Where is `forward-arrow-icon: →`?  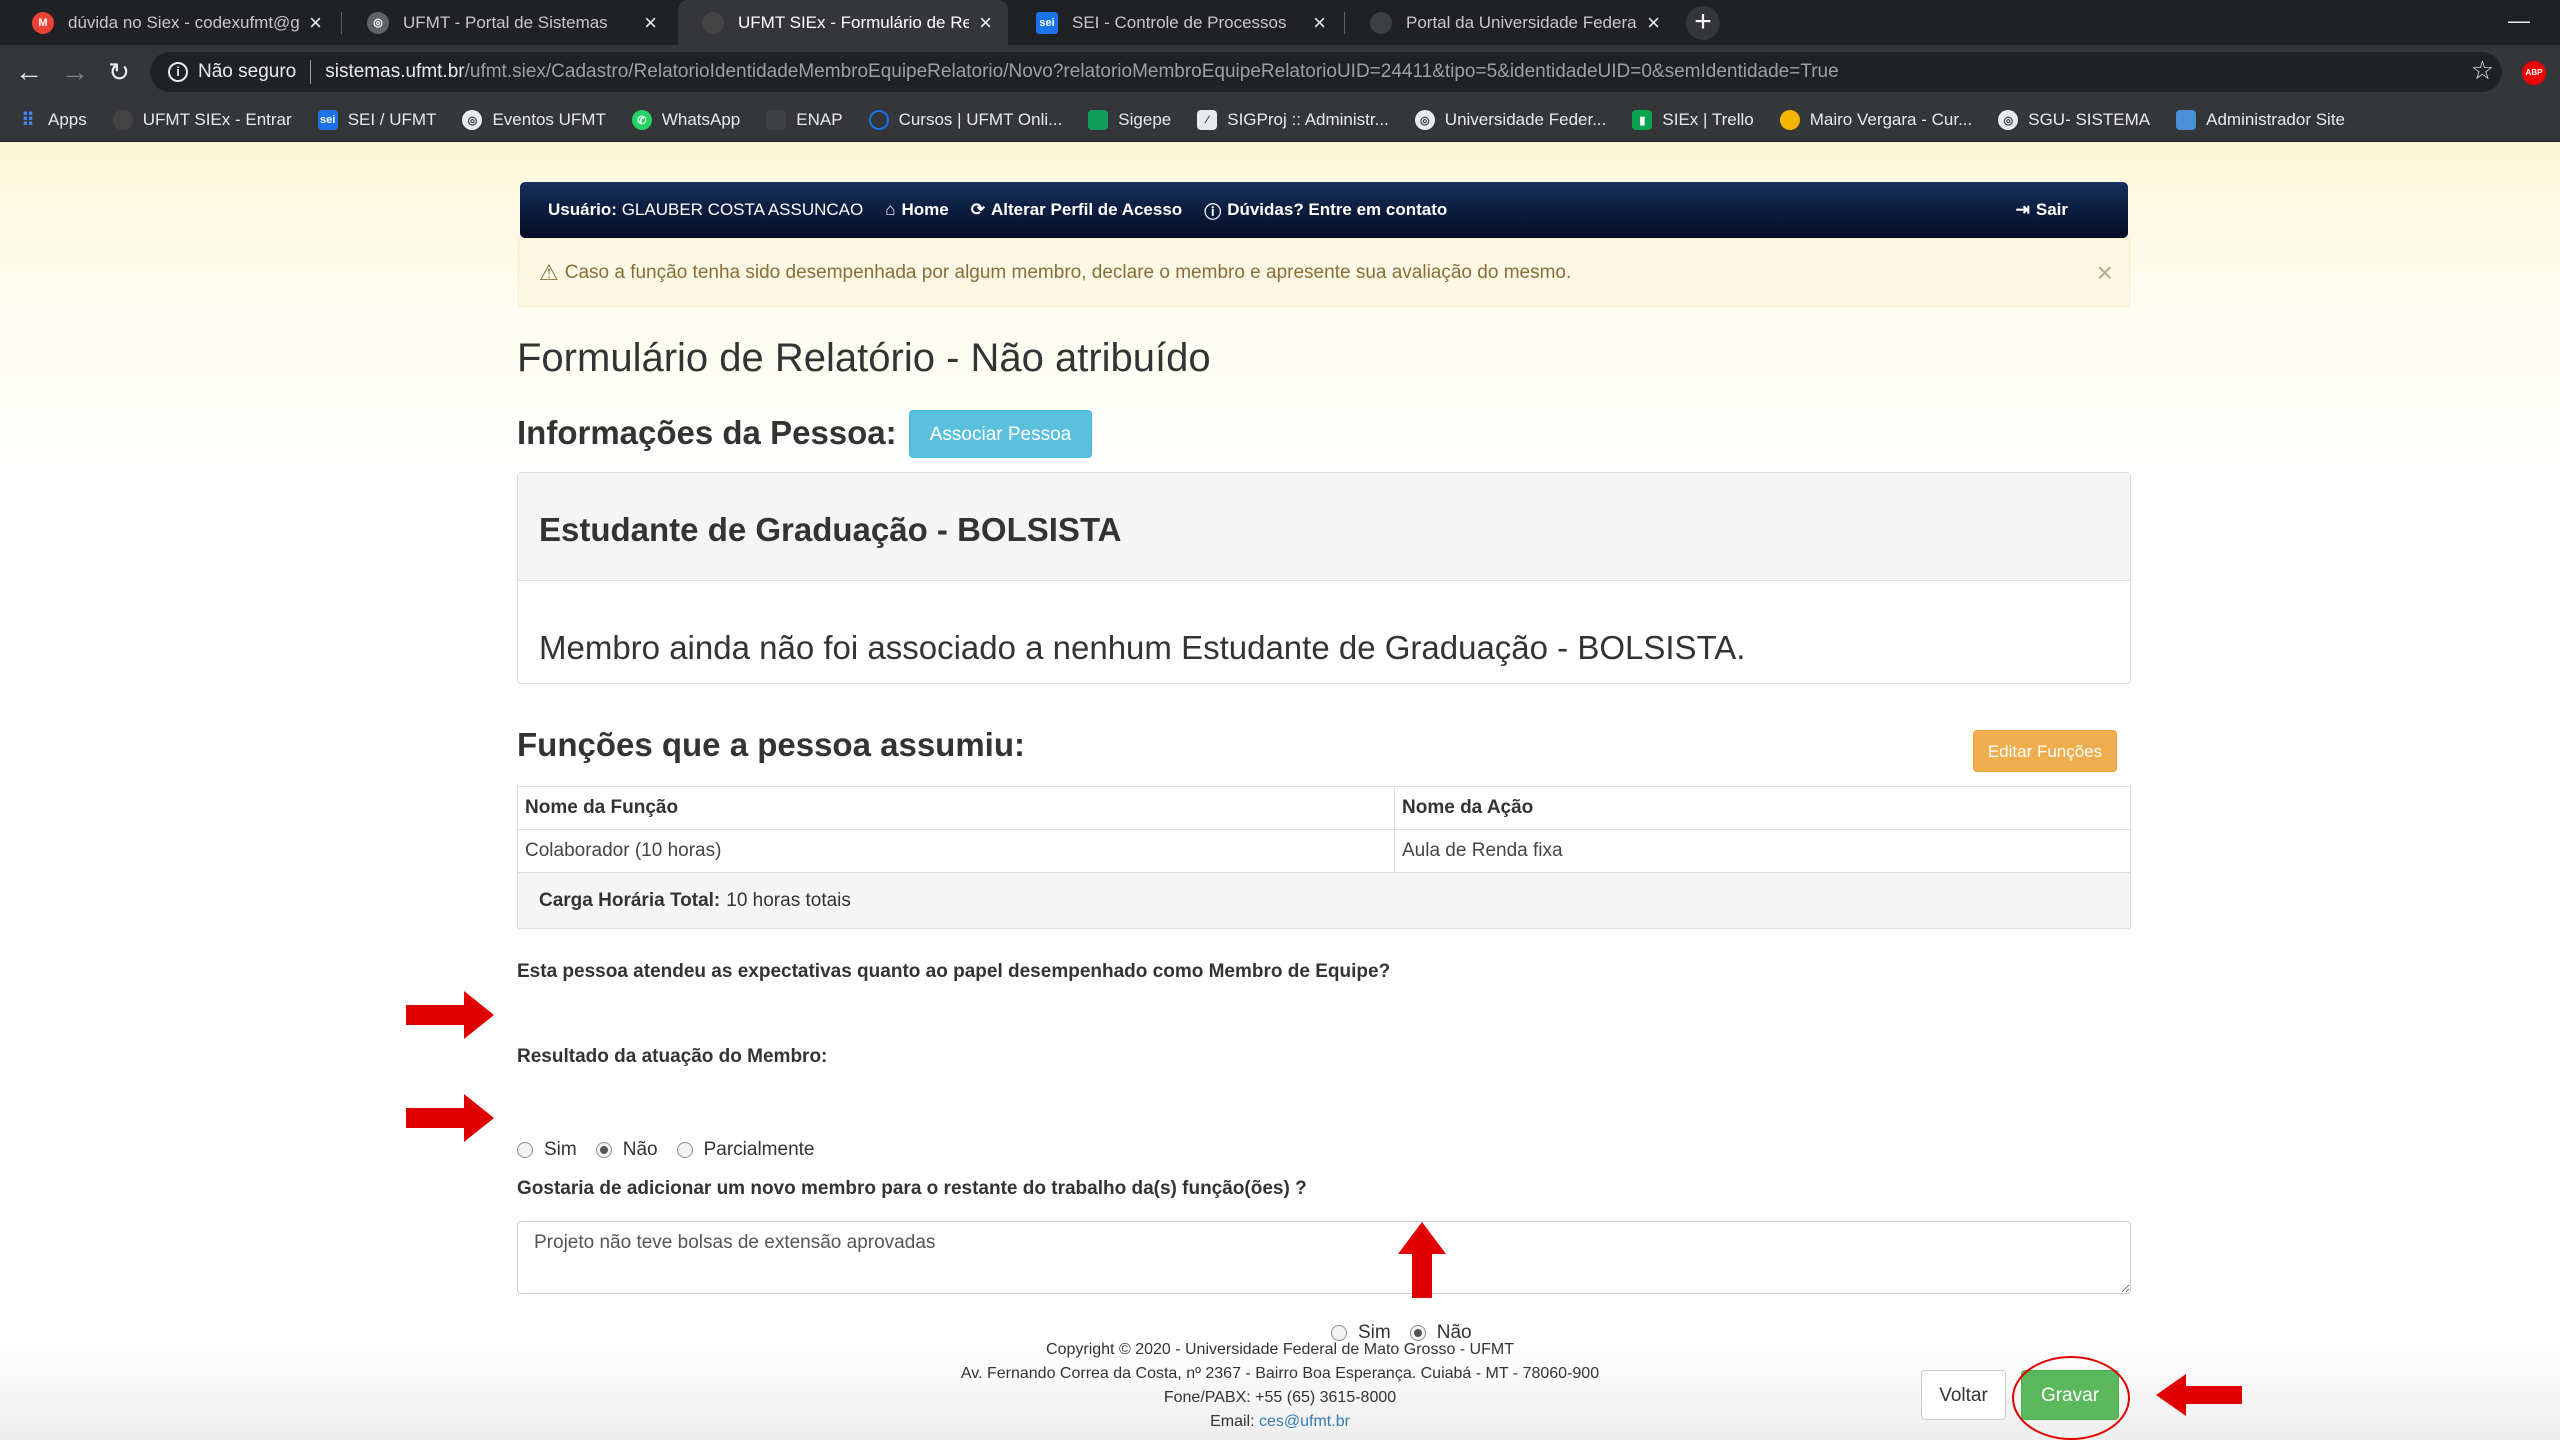 forward-arrow-icon: → is located at coordinates (75, 72).